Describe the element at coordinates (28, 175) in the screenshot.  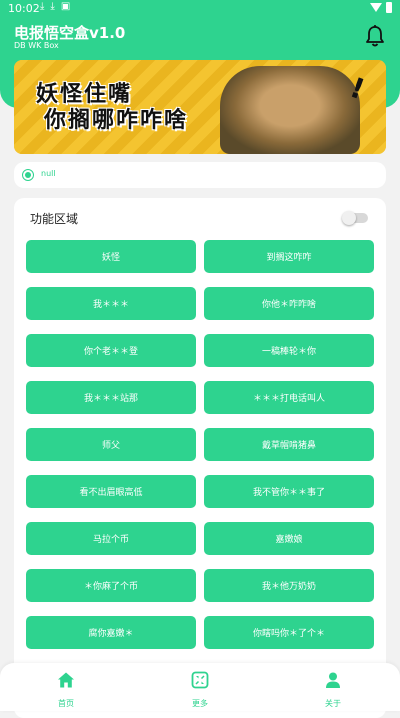
I see `radio-button` at that location.